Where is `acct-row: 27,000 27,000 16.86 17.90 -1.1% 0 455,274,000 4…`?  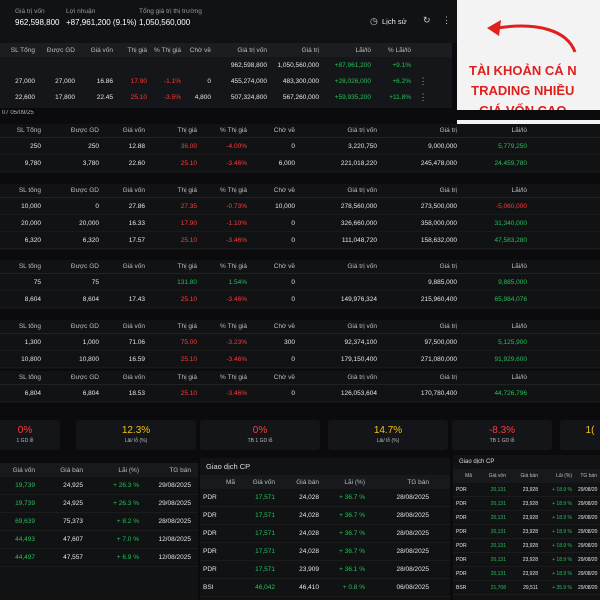
acct-row: 27,000 27,000 16.86 17.90 -1.1% 0 455,274,000 4… is located at coordinates (226, 81).